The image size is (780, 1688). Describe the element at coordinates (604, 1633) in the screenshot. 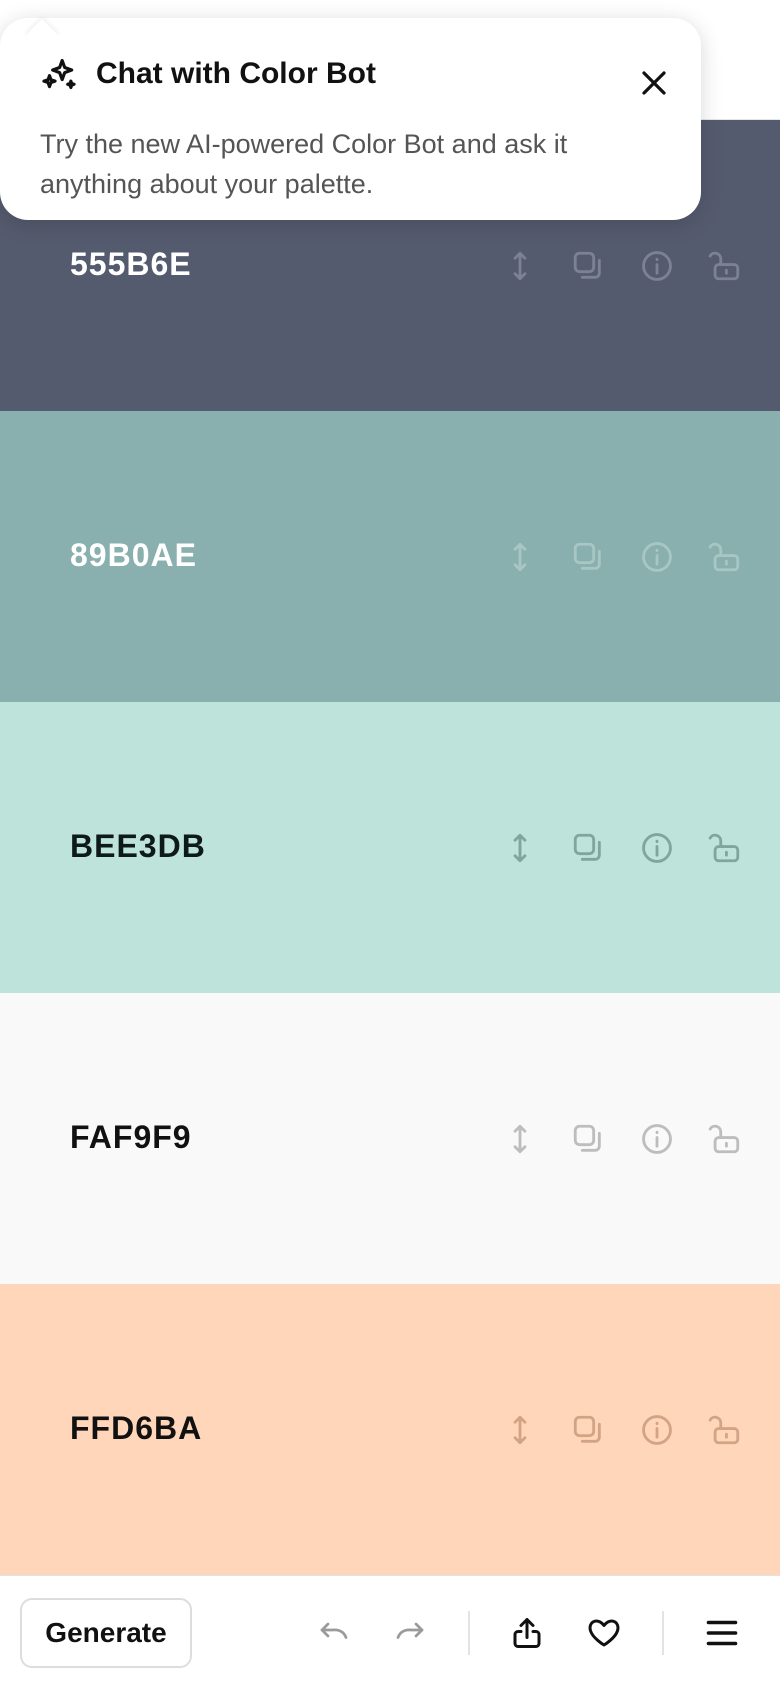

I see `heart-icon` at that location.